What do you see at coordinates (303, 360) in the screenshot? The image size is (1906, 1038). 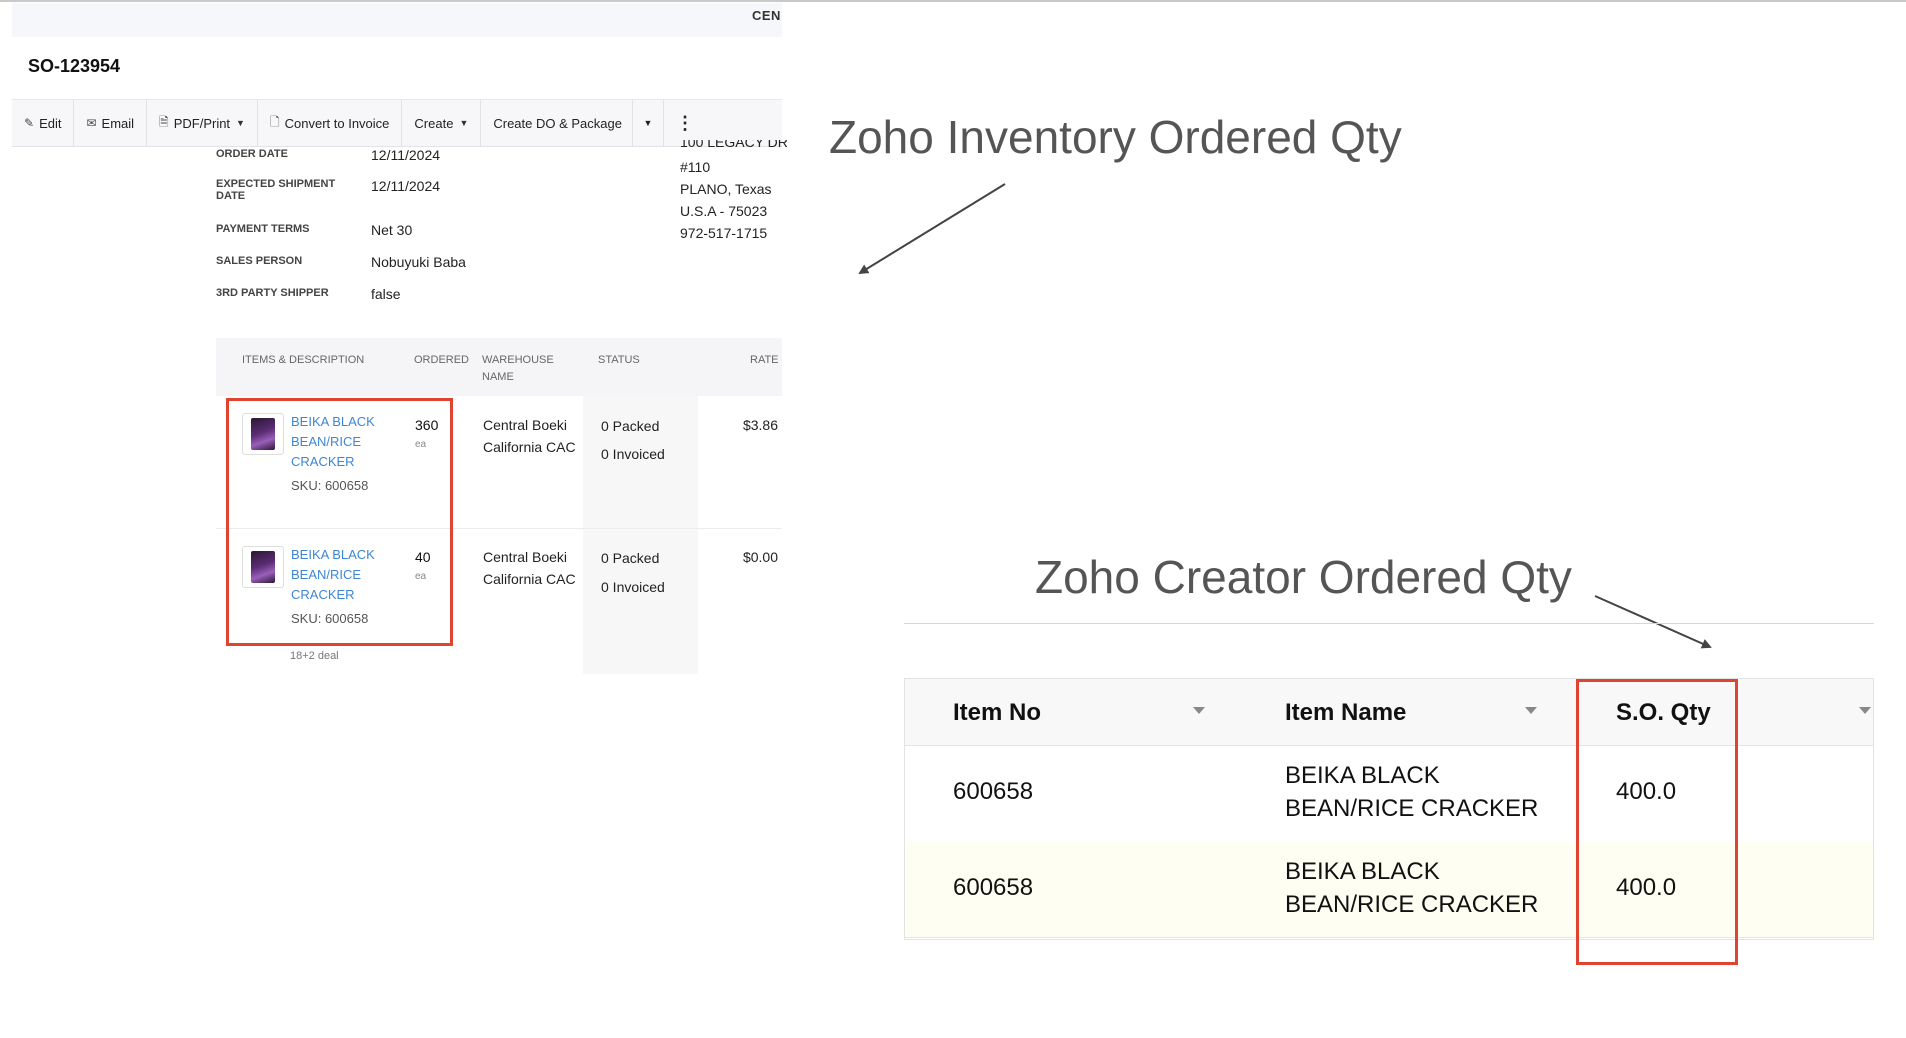 I see `col-items-description: ITEMS & DESCRIPTION` at bounding box center [303, 360].